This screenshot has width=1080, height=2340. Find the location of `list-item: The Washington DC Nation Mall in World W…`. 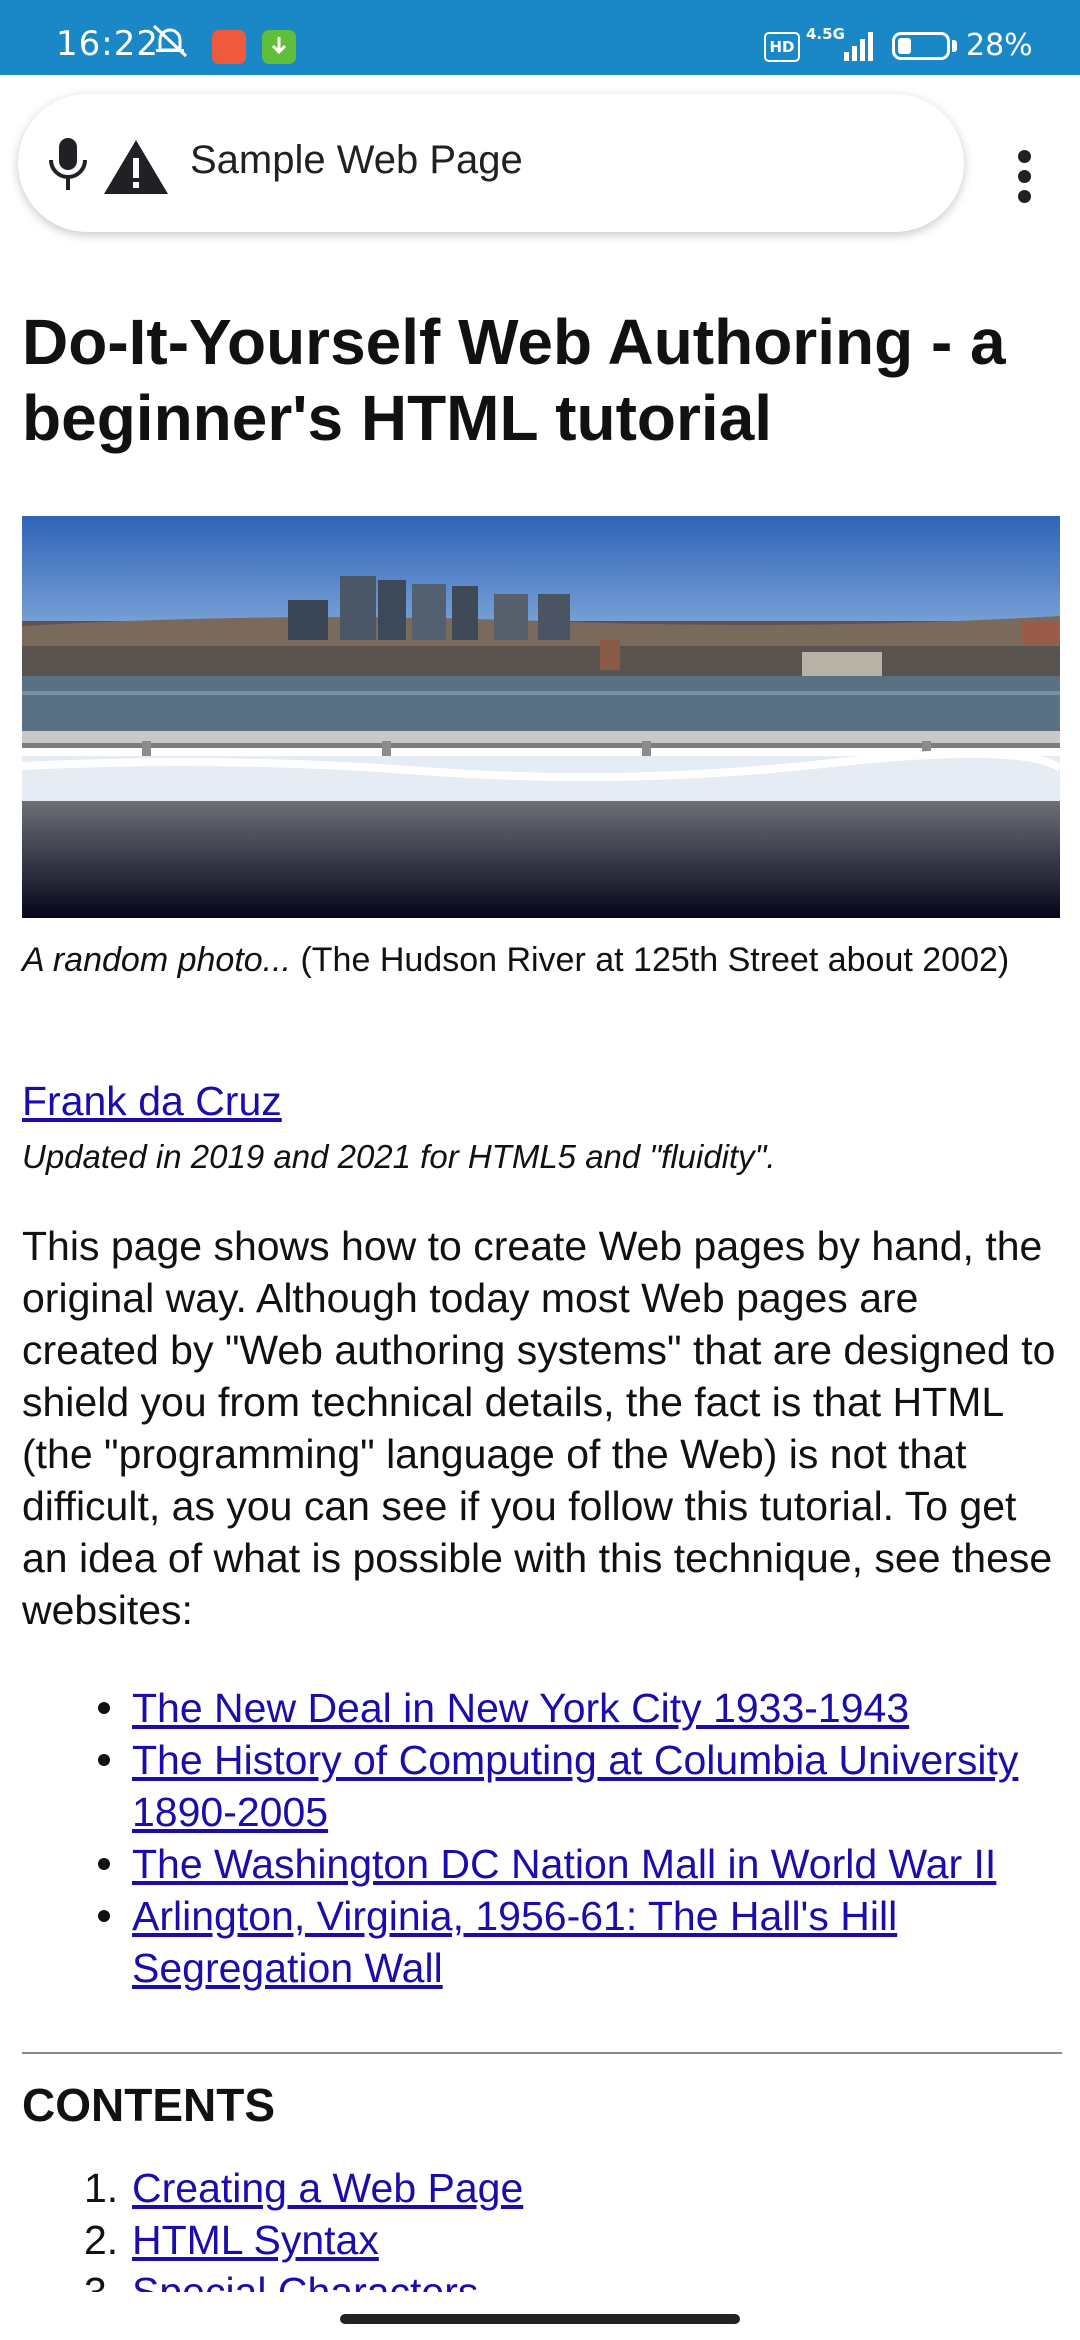

list-item: The Washington DC Nation Mall in World W… is located at coordinates (542, 1864).